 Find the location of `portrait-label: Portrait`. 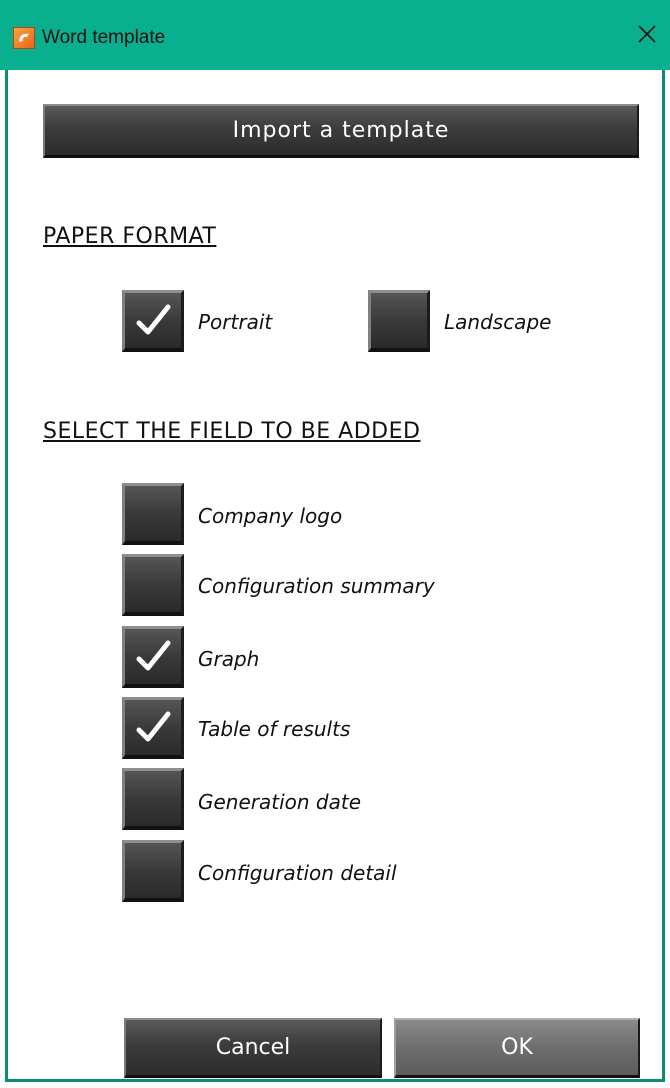

portrait-label: Portrait is located at coordinates (235, 322).